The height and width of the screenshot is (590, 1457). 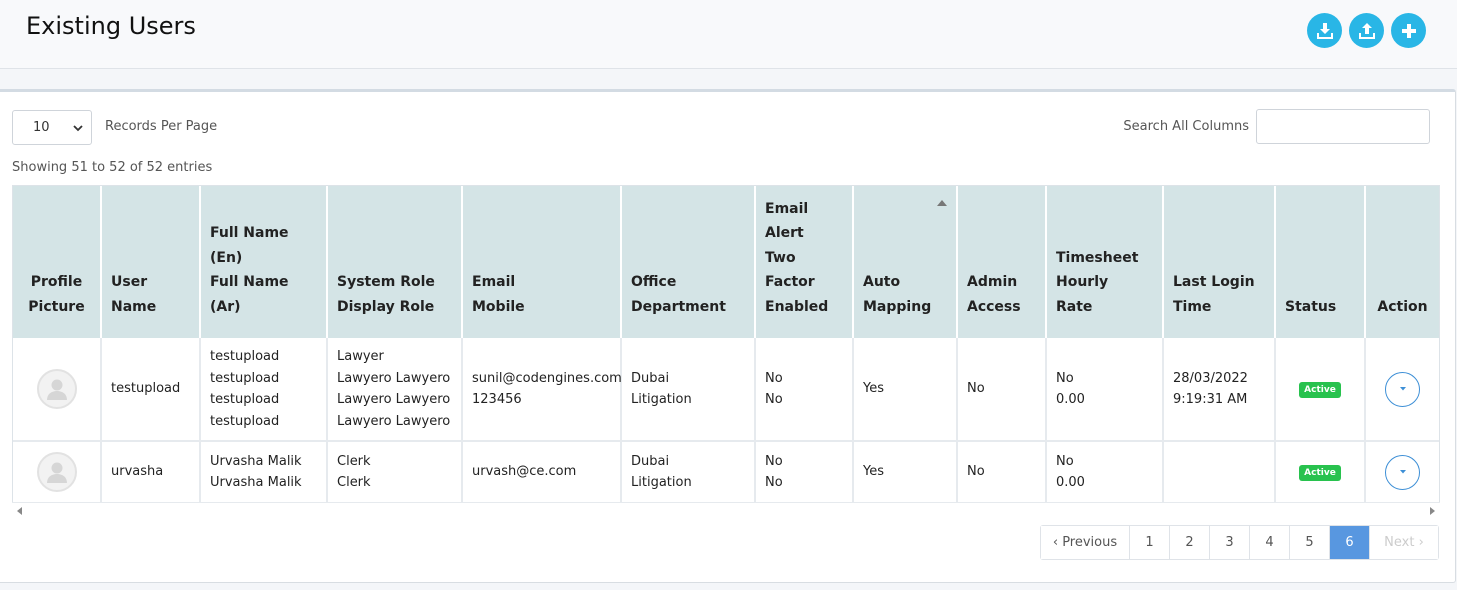 I want to click on page-5-button: 5, so click(x=1310, y=542).